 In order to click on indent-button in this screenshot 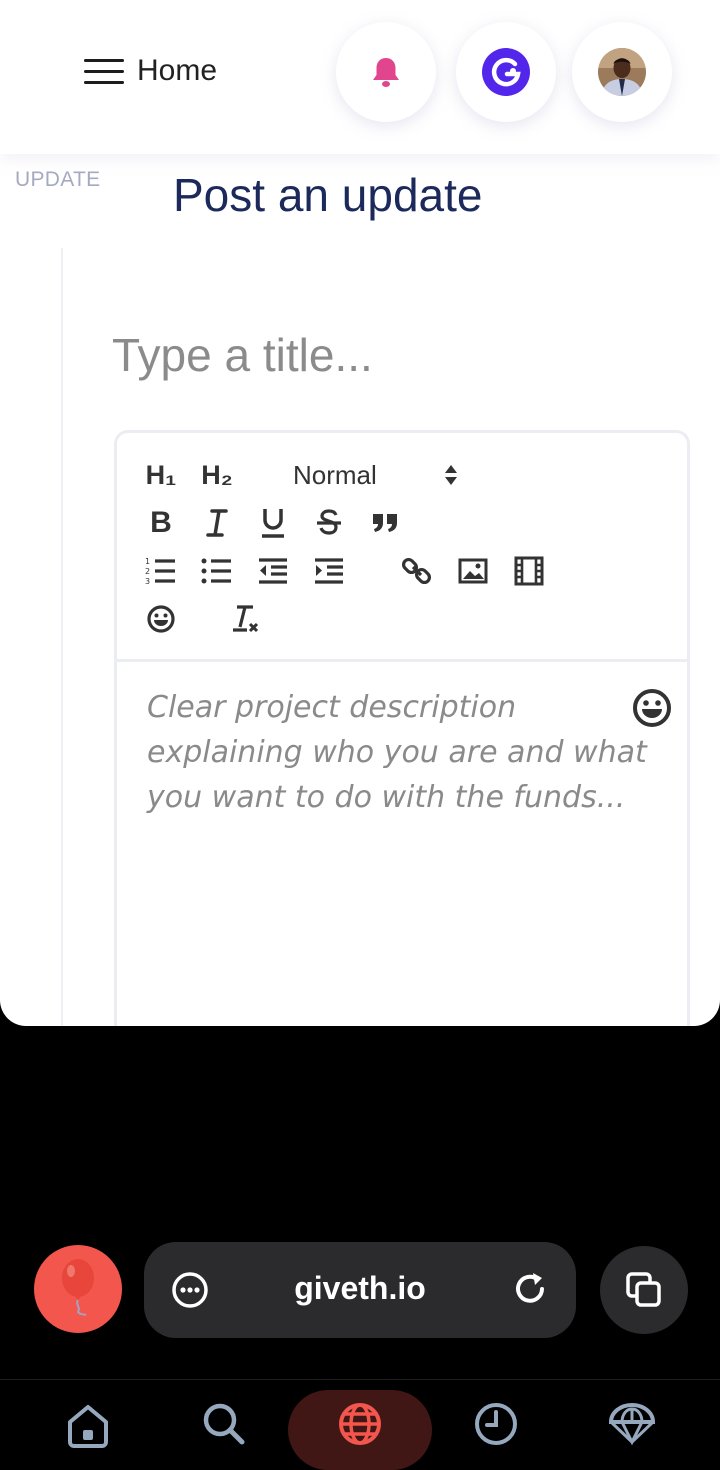, I will do `click(329, 571)`.